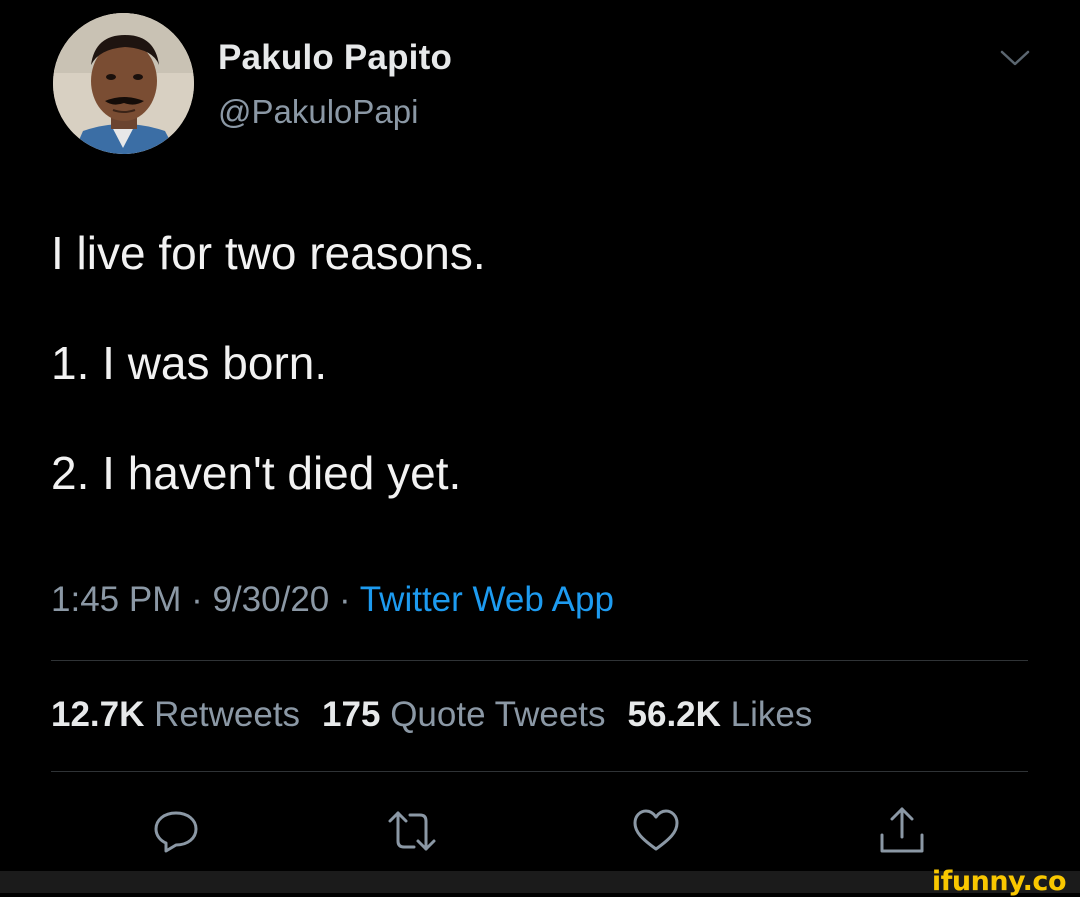 The width and height of the screenshot is (1080, 897). I want to click on retweets-stat: 12.7K Retweets, so click(186, 714).